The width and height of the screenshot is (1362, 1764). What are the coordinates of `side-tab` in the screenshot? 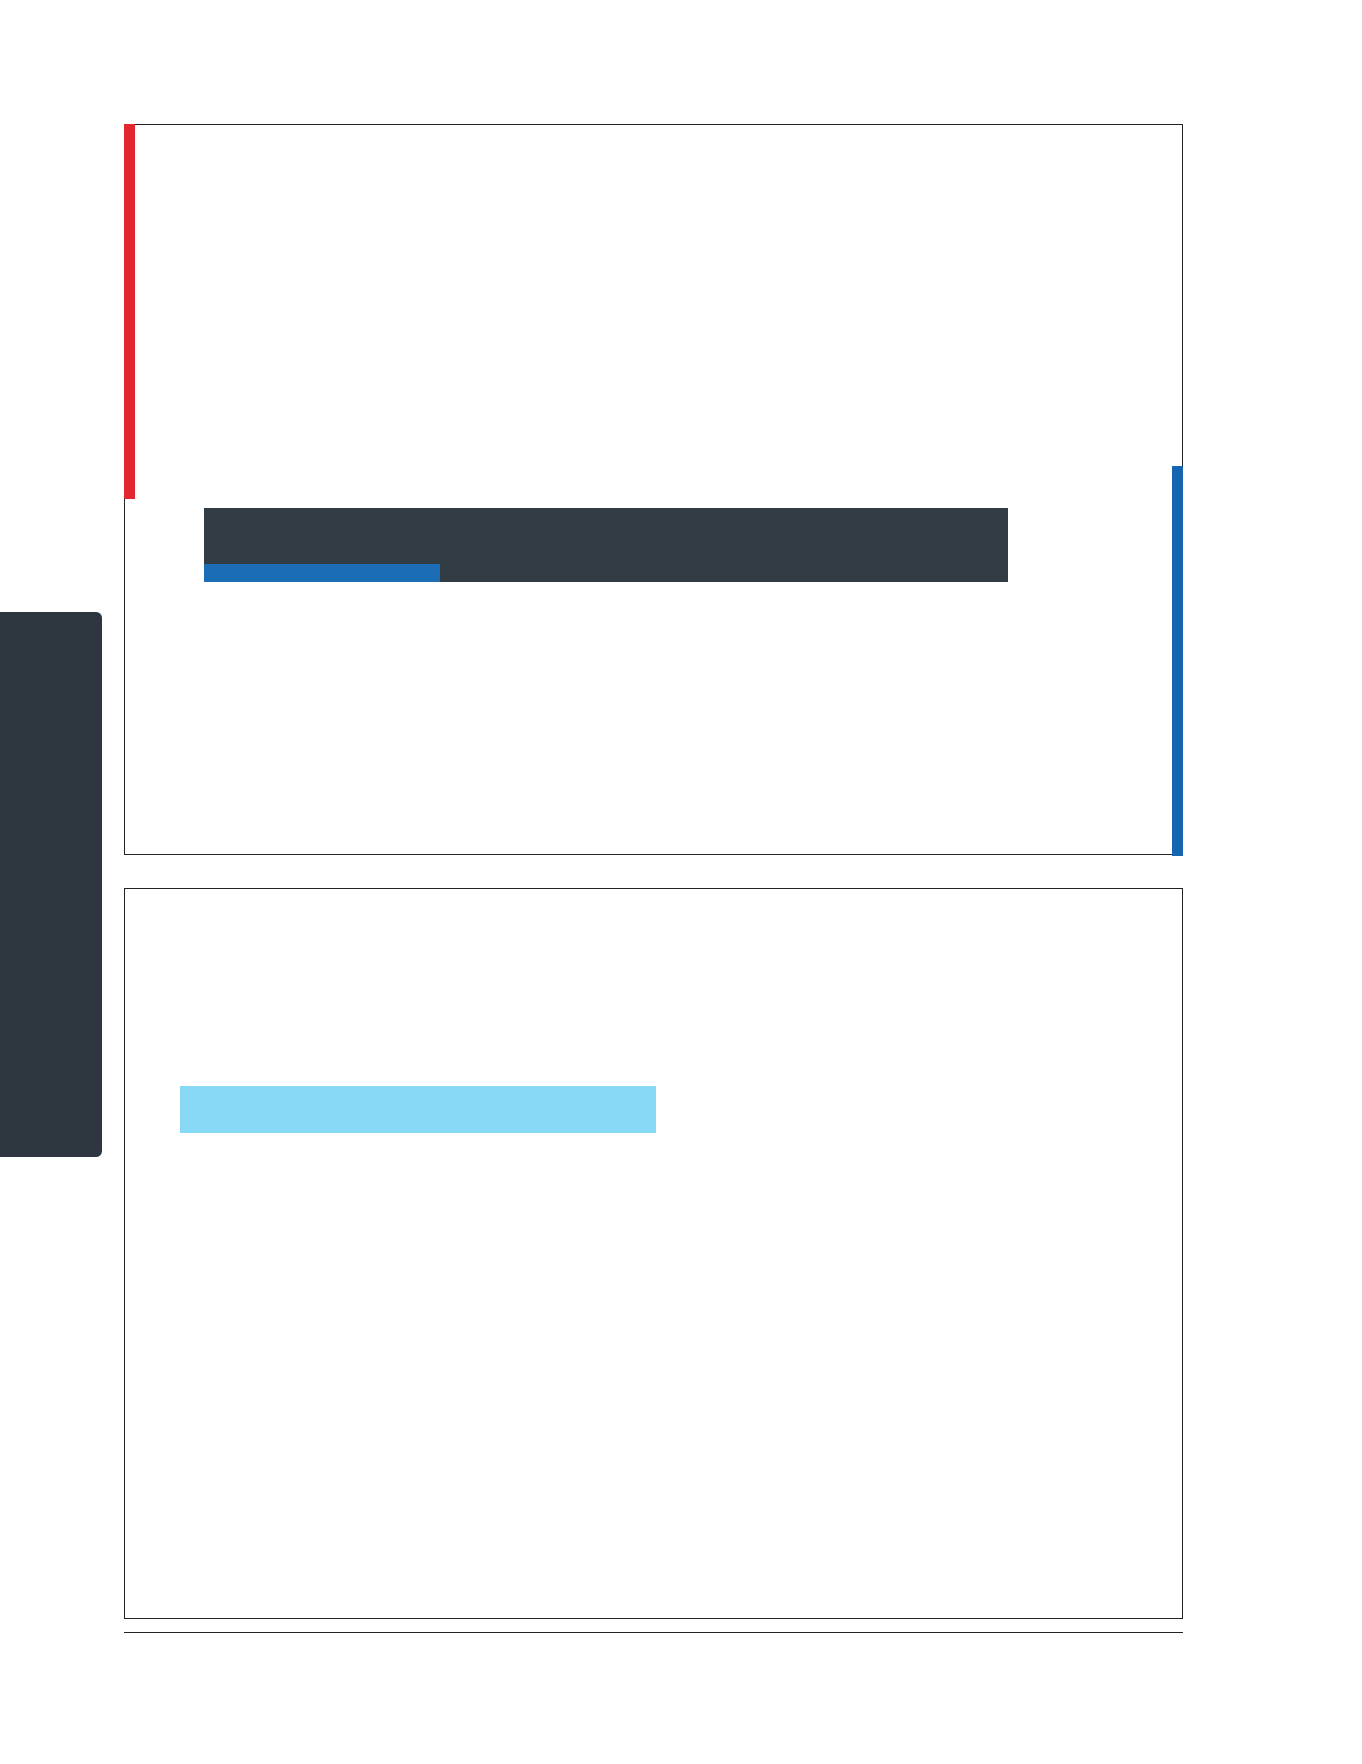 It's located at (51, 884).